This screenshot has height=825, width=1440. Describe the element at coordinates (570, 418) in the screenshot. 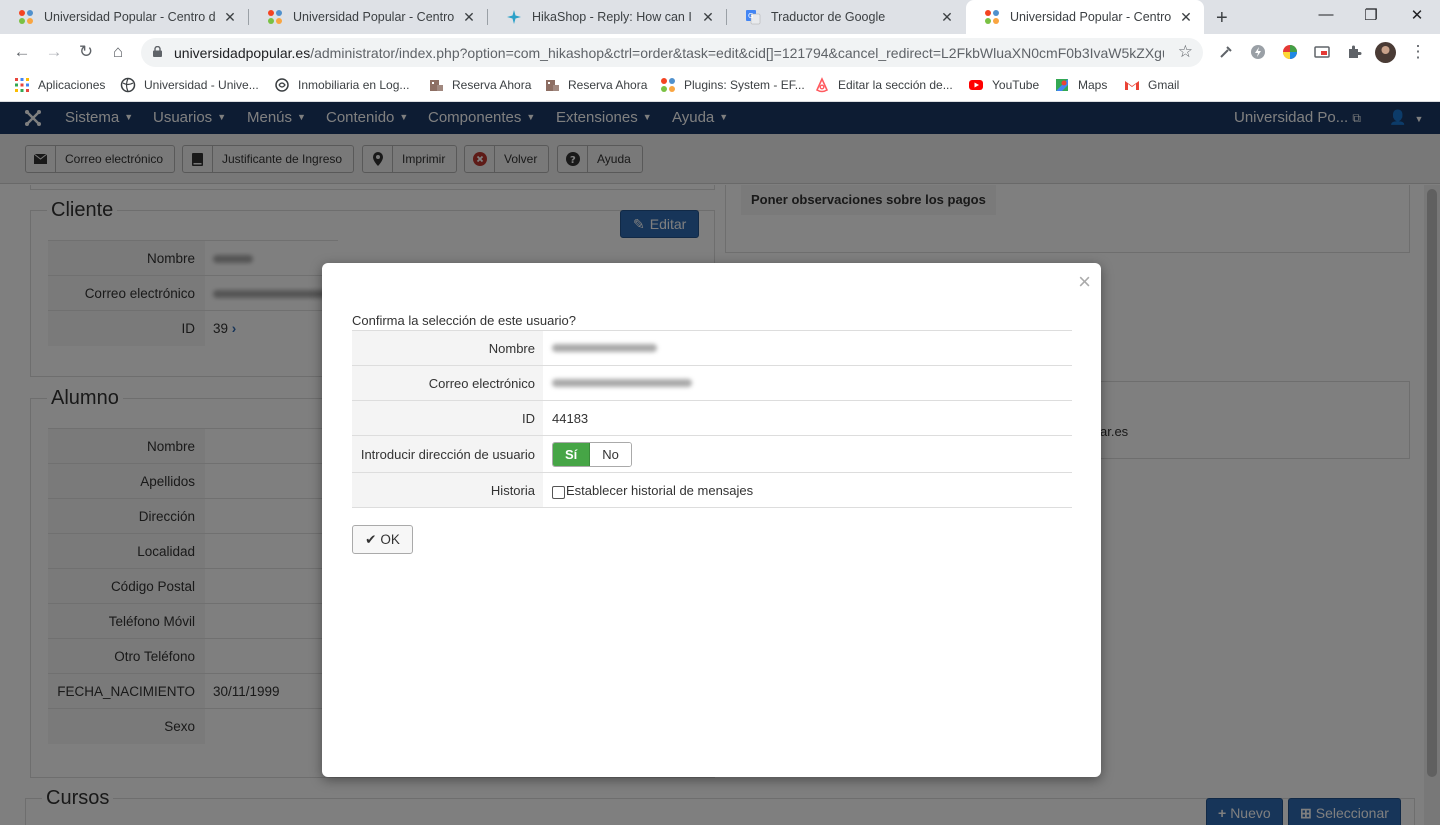

I see `user-id: 44183` at that location.